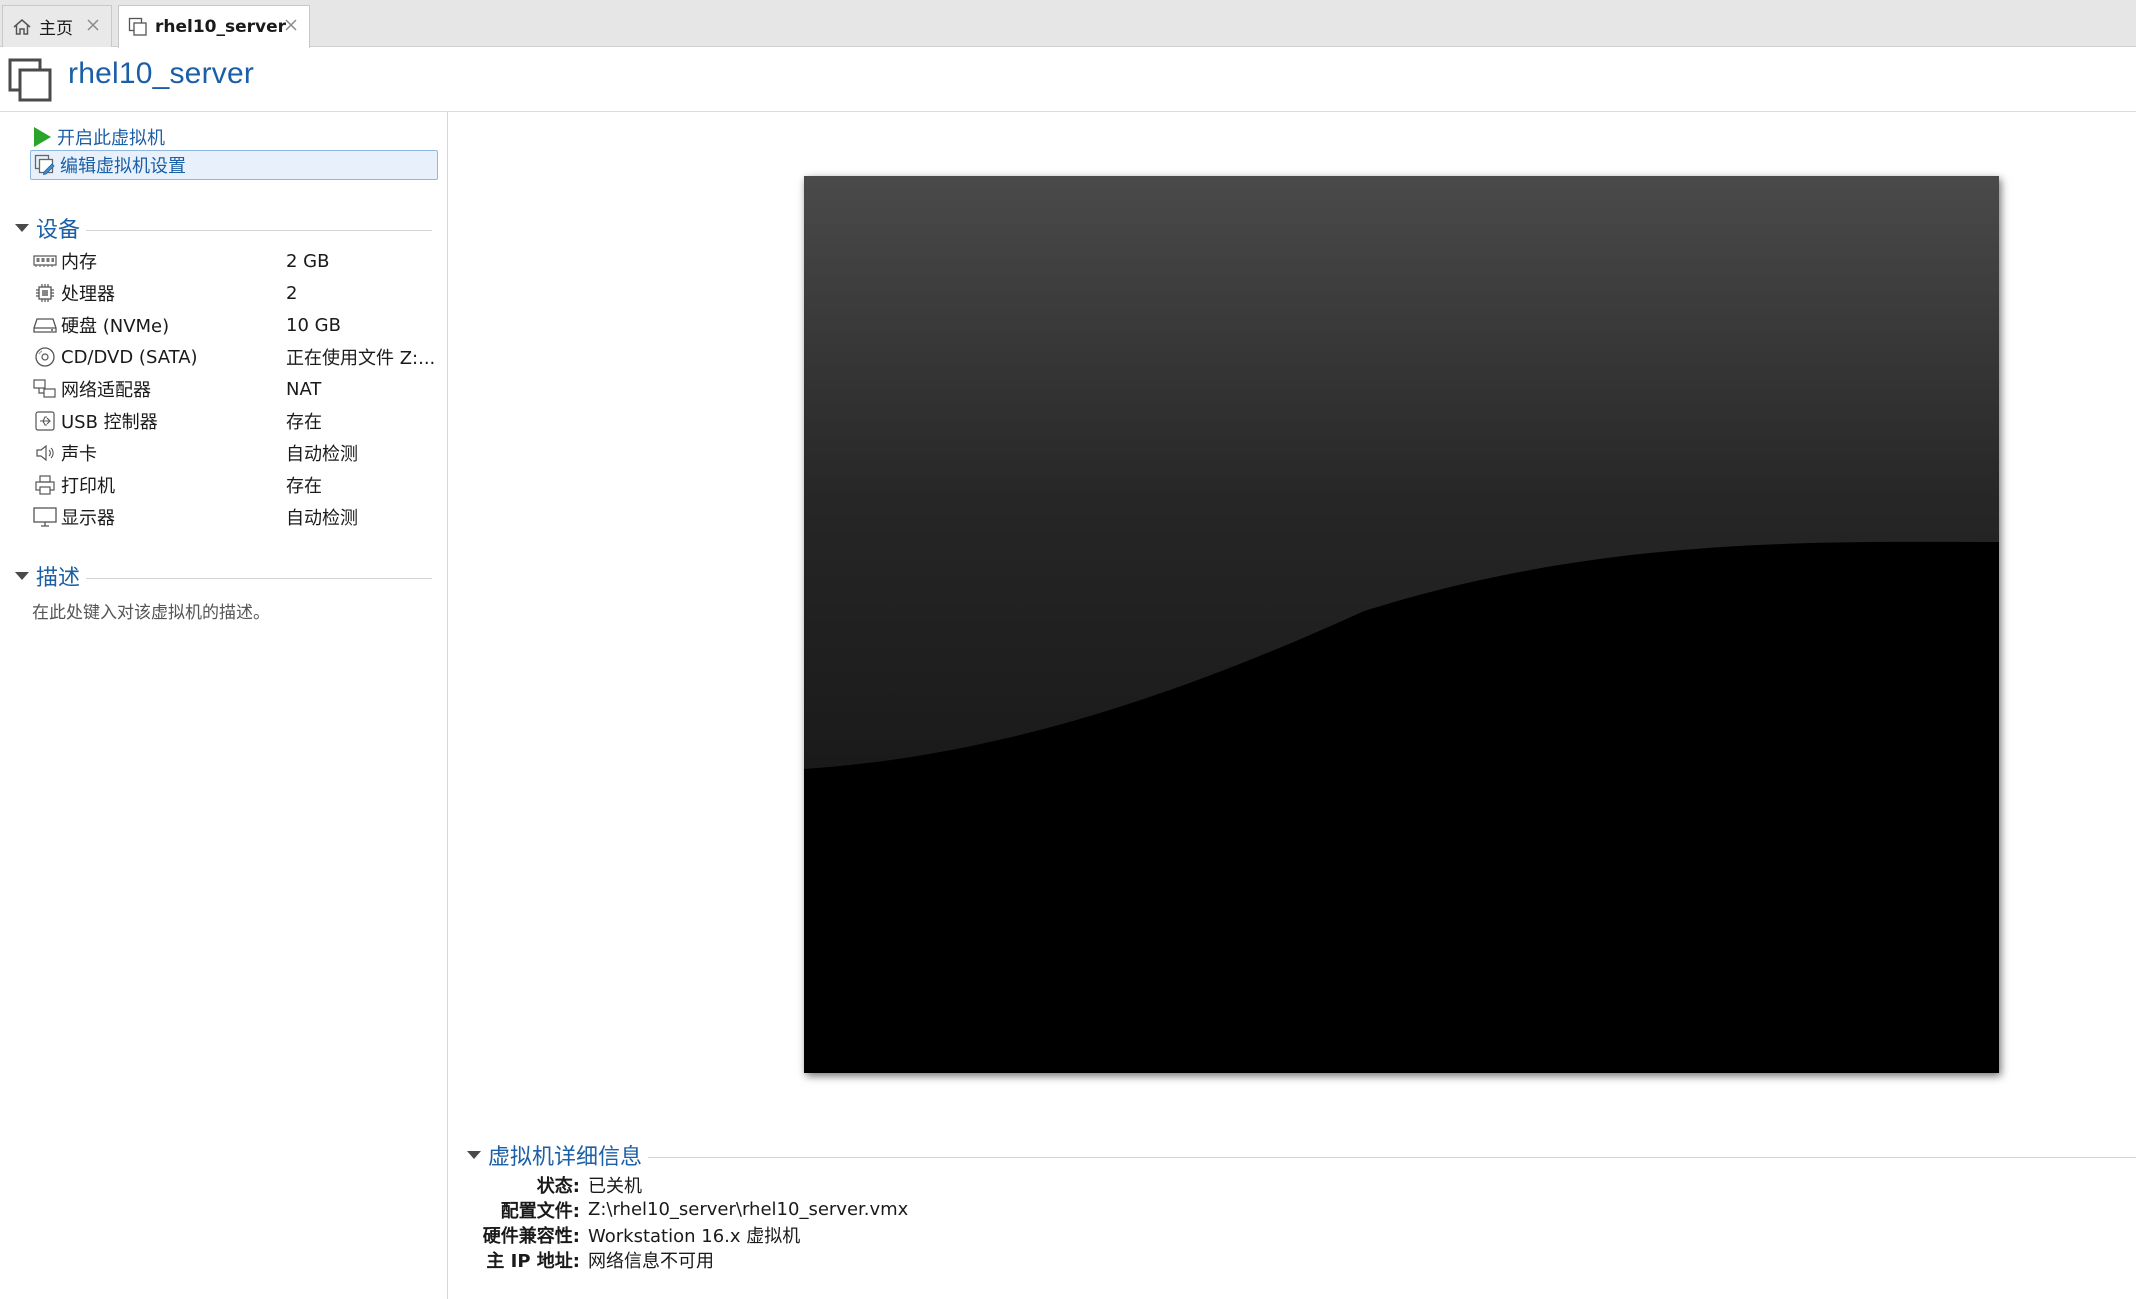 This screenshot has height=1299, width=2136. I want to click on tab-home: 主页, so click(57, 26).